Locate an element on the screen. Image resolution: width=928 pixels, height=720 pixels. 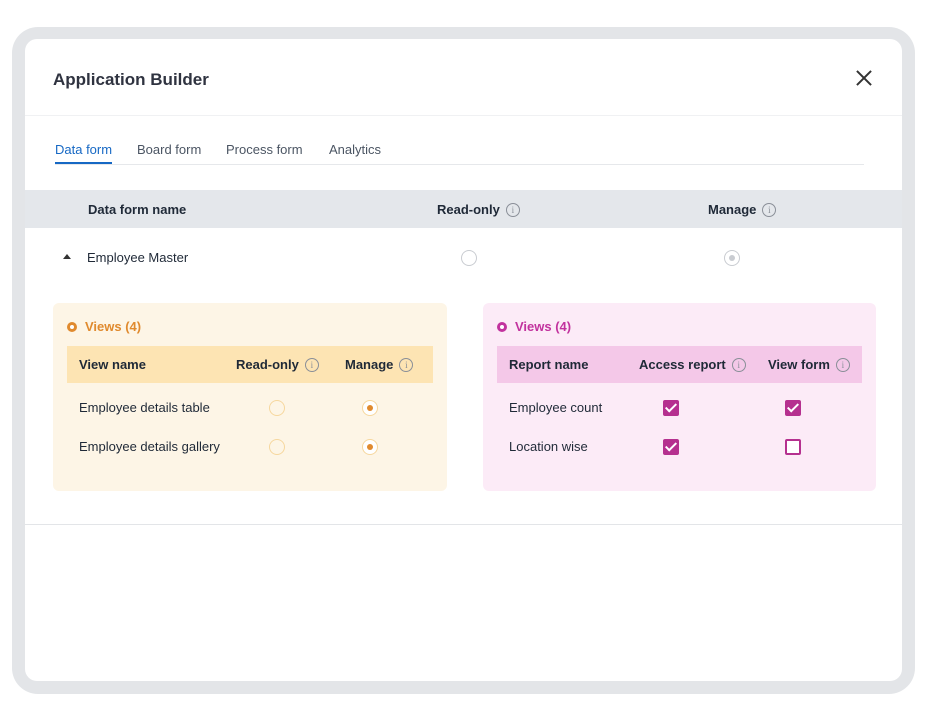
column-header-manage: Manage i is located at coordinates (742, 210).